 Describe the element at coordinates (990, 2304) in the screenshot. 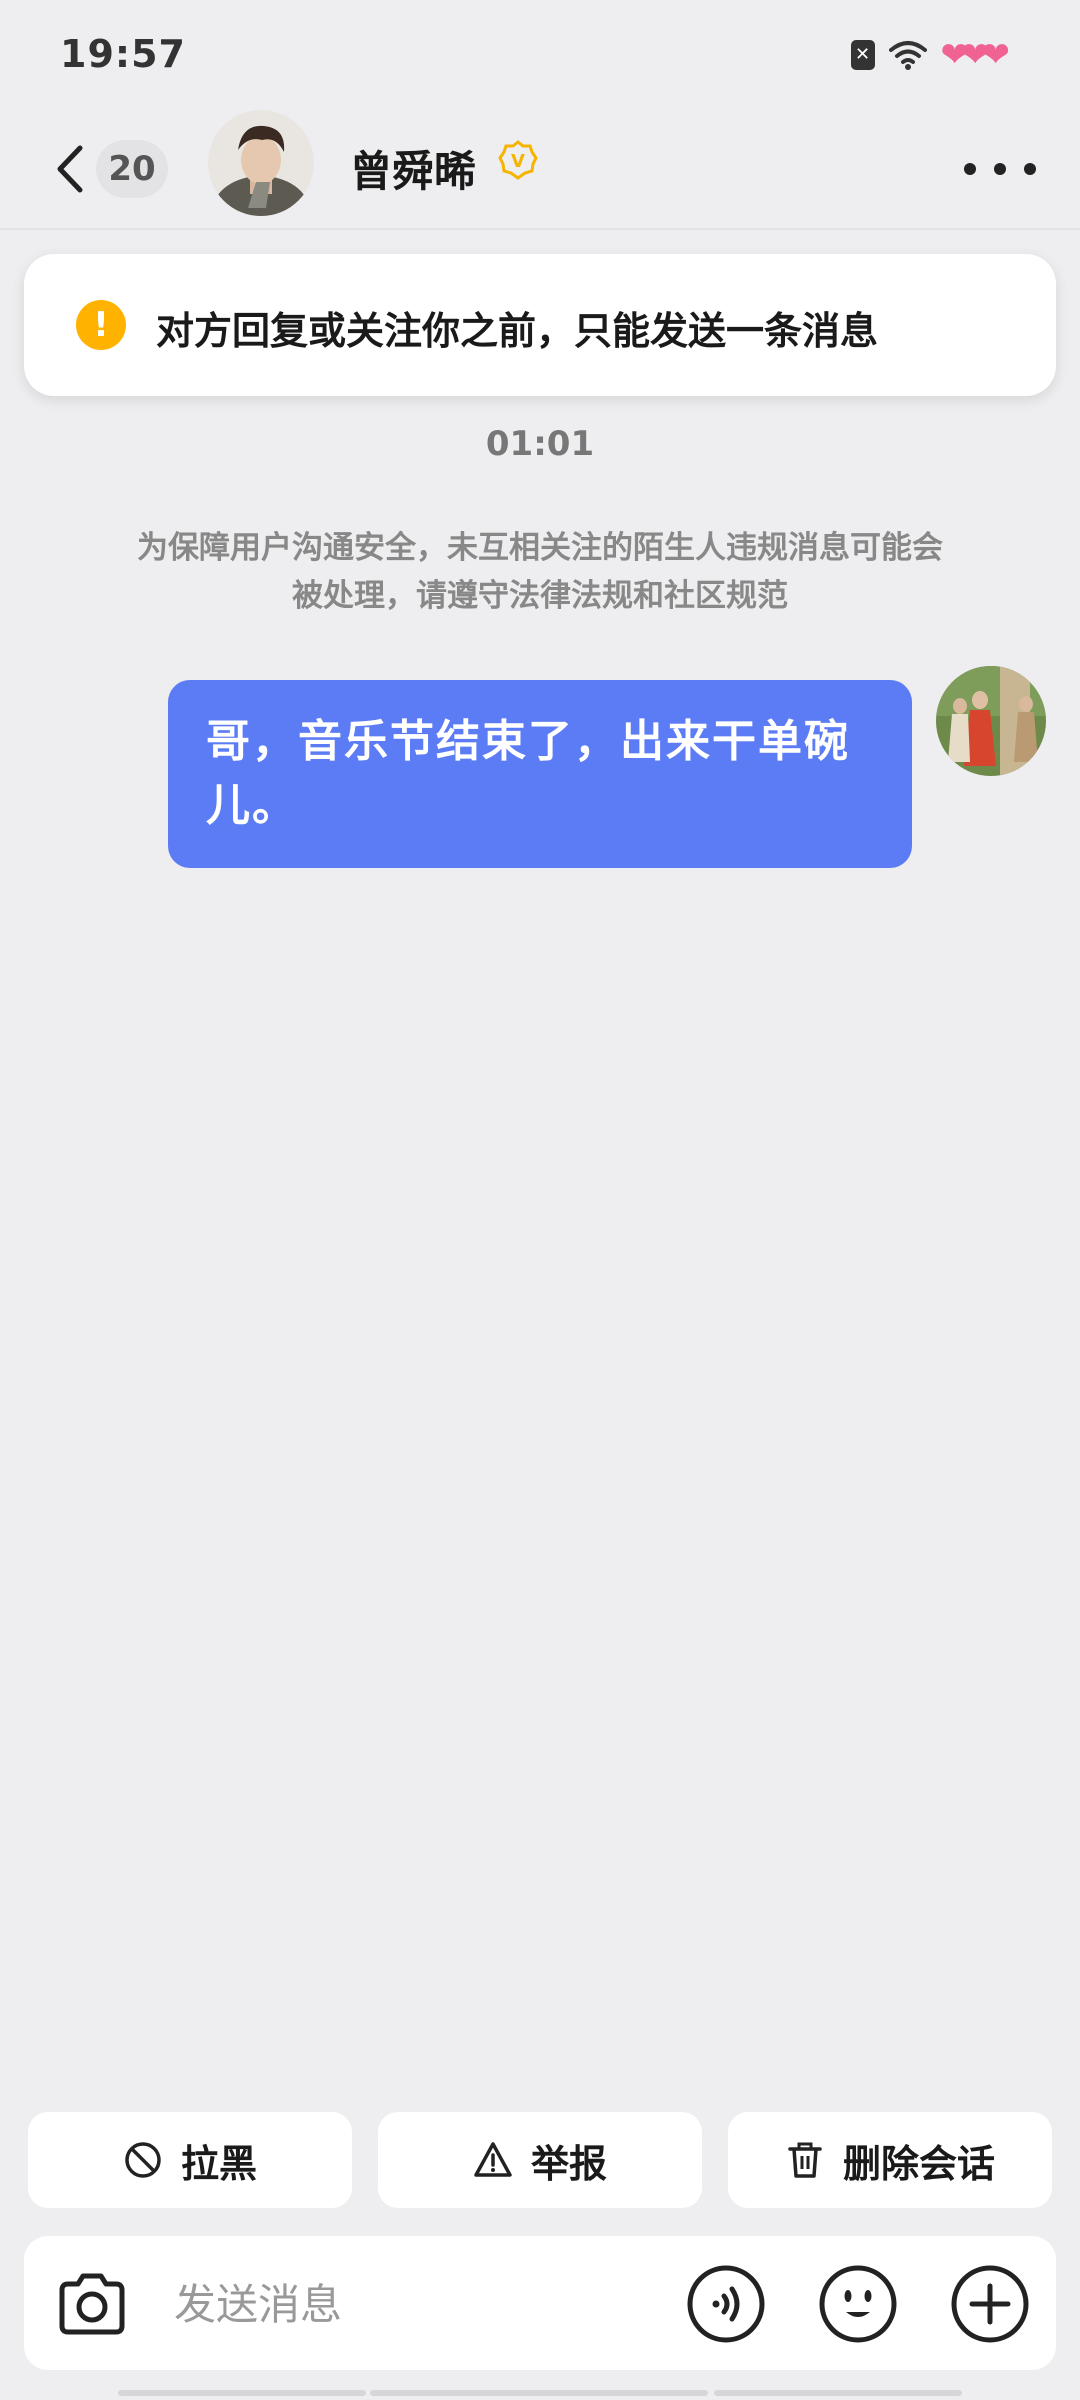

I see `plus-icon` at that location.